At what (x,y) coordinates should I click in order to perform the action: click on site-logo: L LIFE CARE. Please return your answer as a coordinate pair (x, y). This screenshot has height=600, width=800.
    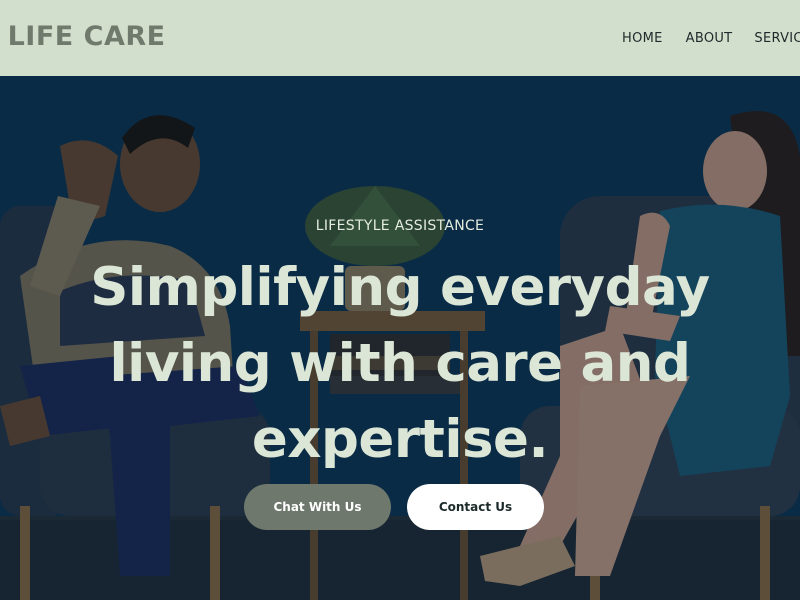
    Looking at the image, I should click on (83, 36).